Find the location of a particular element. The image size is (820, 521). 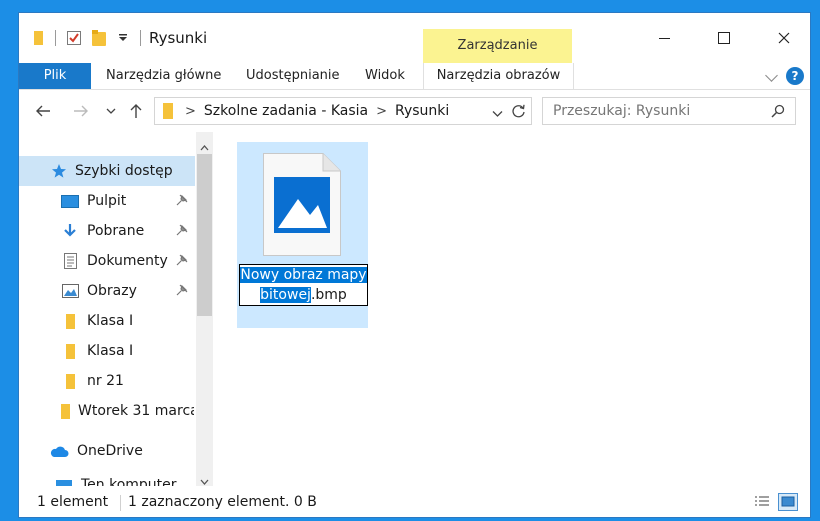

help-button: ? is located at coordinates (795, 76).